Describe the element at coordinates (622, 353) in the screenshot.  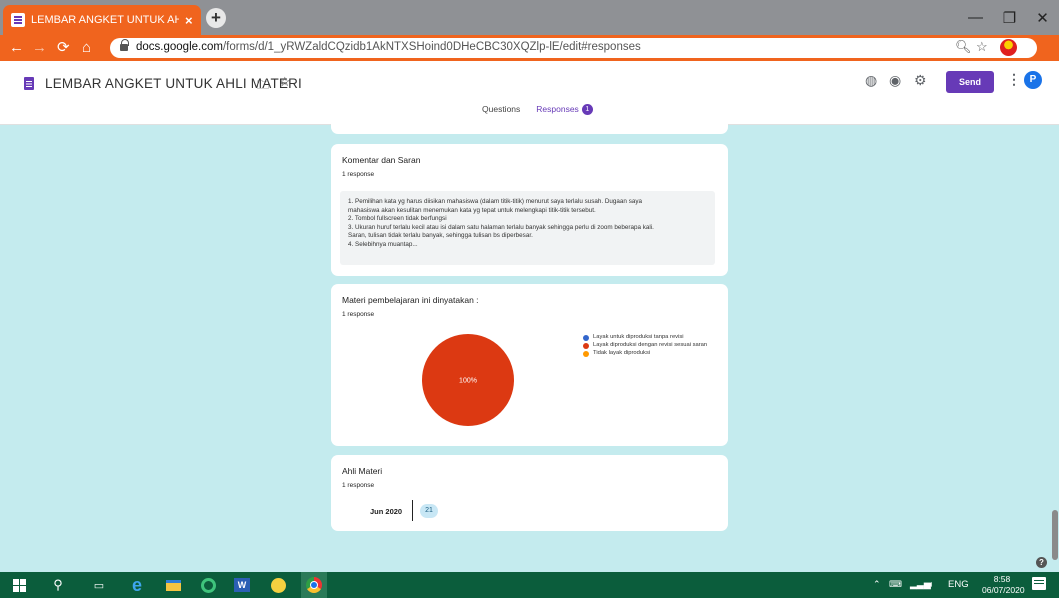
I see `legend-label: Tidak layak diproduksi` at that location.